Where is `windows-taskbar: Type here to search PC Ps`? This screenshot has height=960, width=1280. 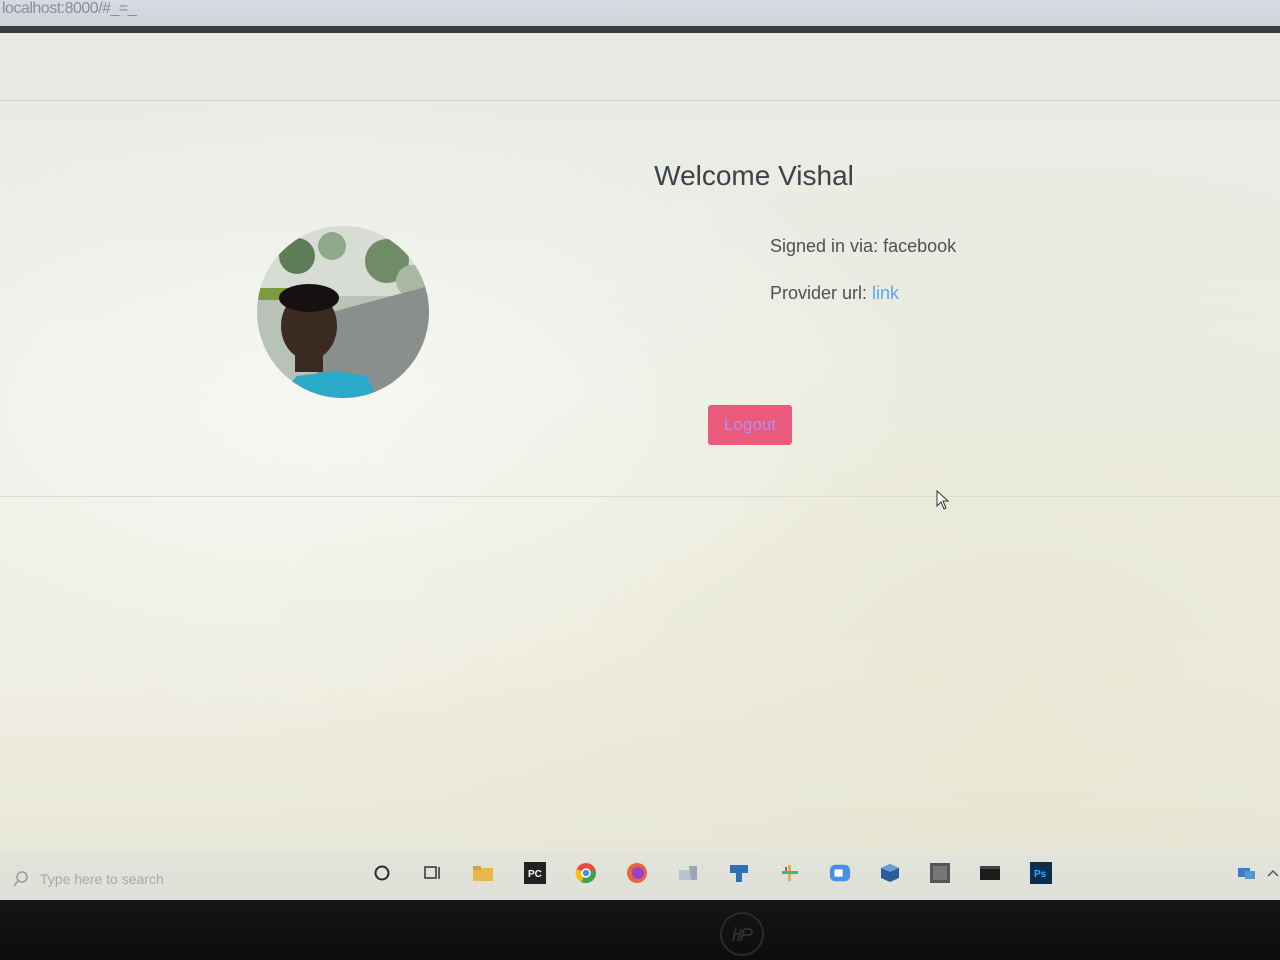 windows-taskbar: Type here to search PC Ps is located at coordinates (640, 875).